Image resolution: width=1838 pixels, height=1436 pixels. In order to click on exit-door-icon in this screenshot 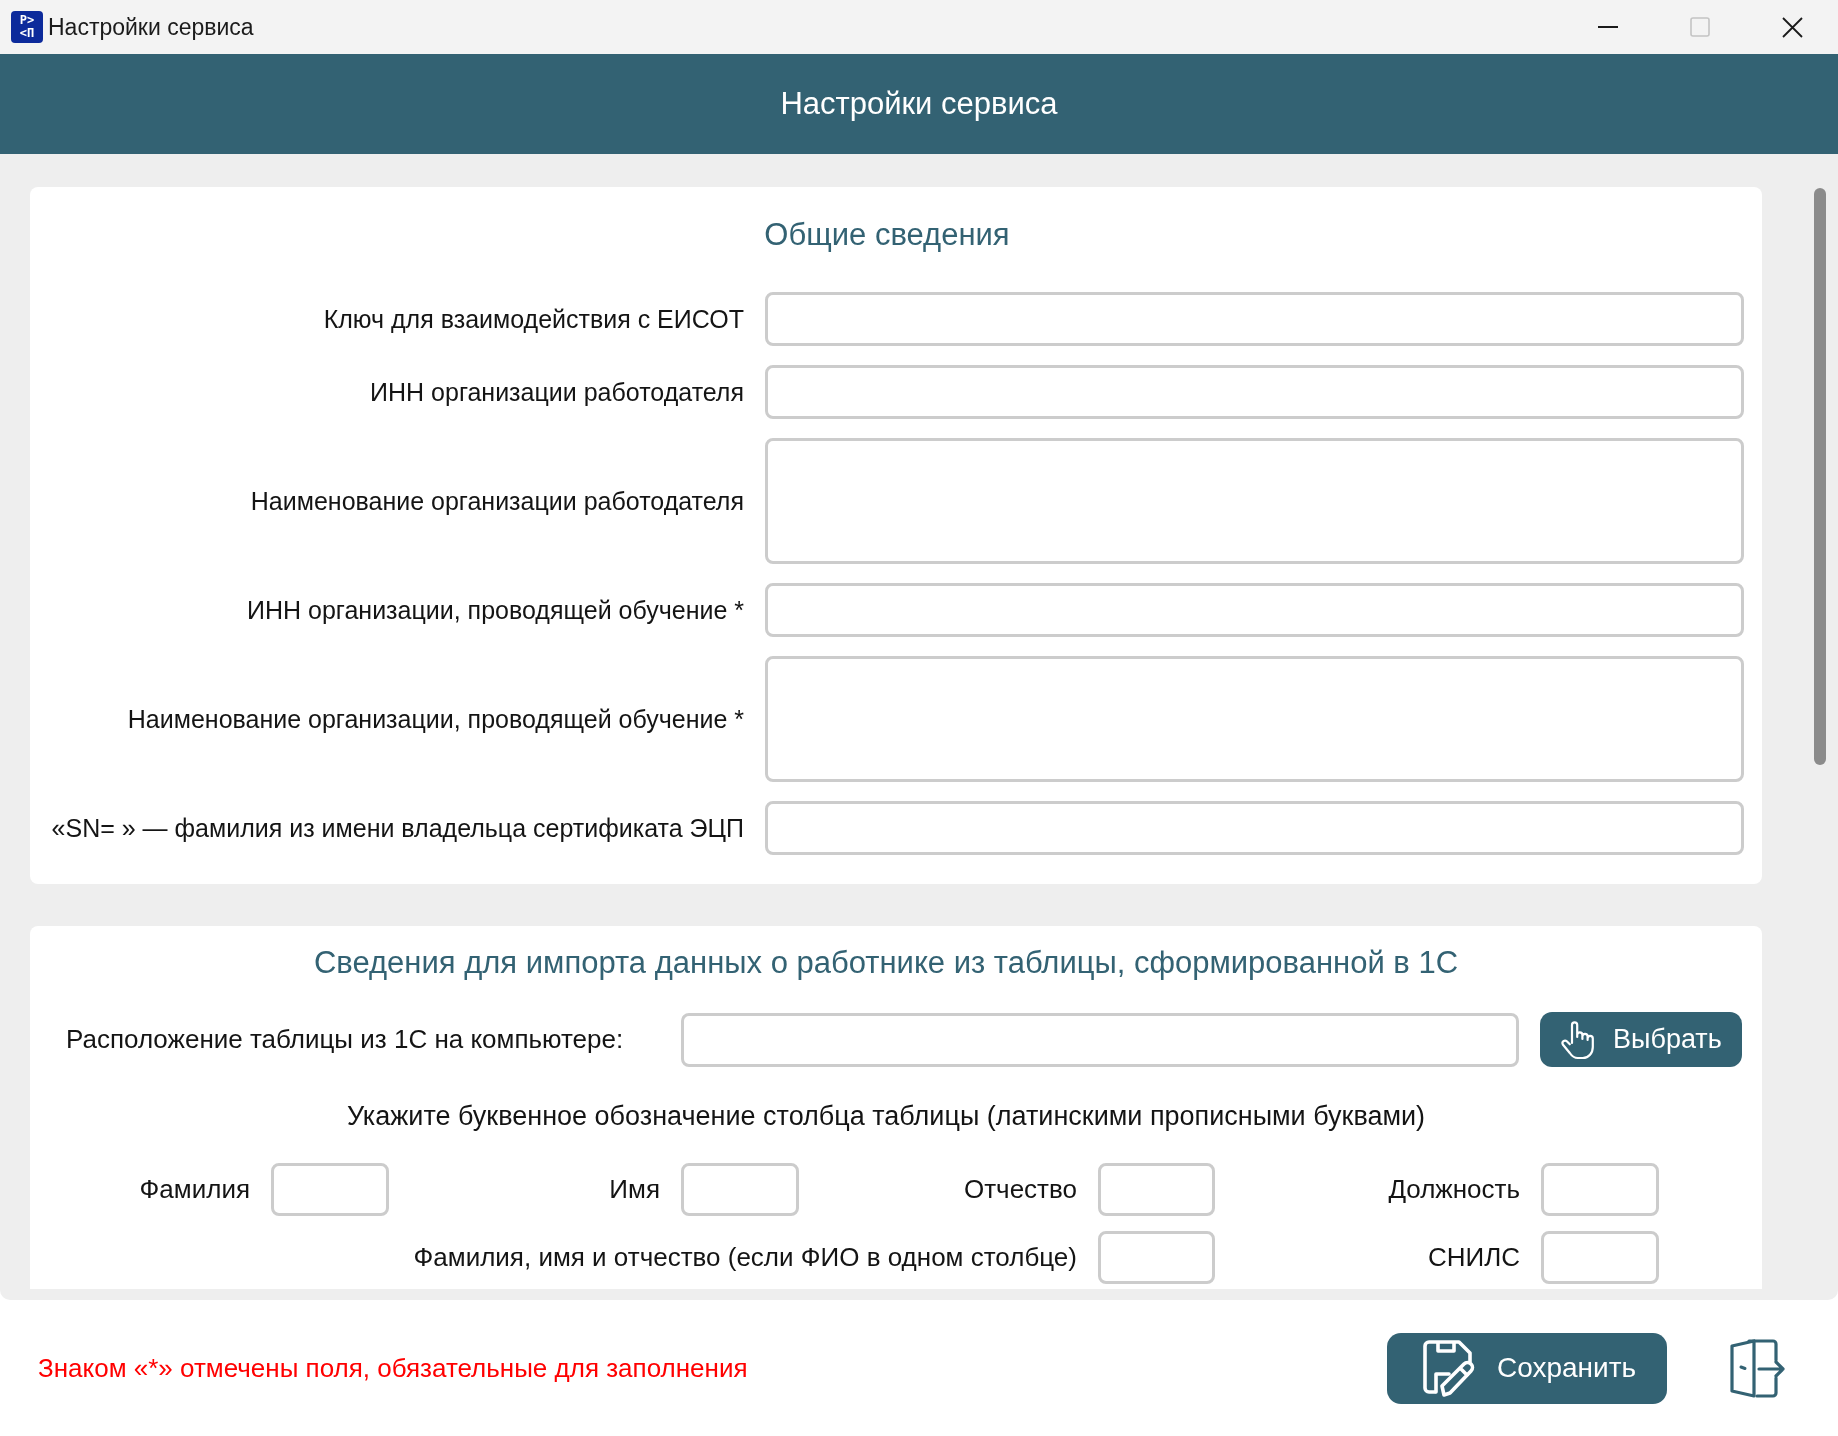, I will do `click(1757, 1368)`.